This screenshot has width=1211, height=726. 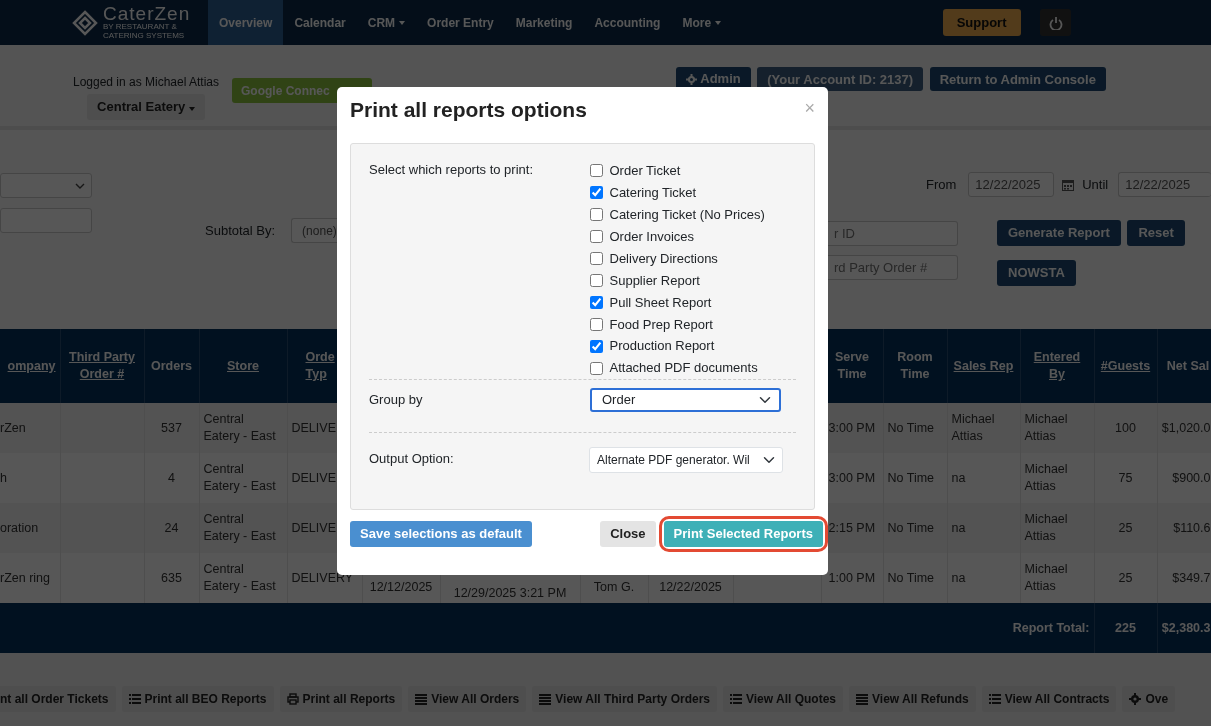 I want to click on checkbox-label: Catering Ticket, so click(x=653, y=193).